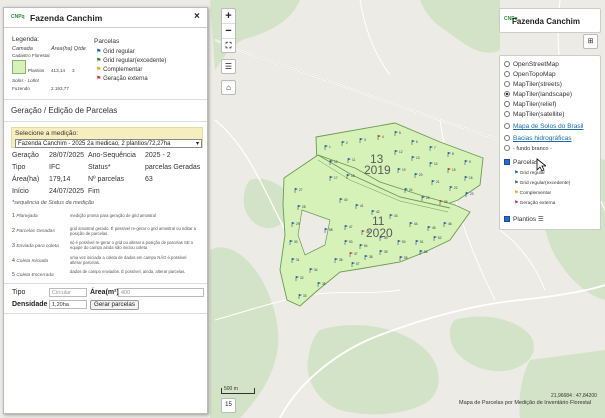 The width and height of the screenshot is (605, 418). What do you see at coordinates (351, 227) in the screenshot?
I see `parcel-number: 47` at bounding box center [351, 227].